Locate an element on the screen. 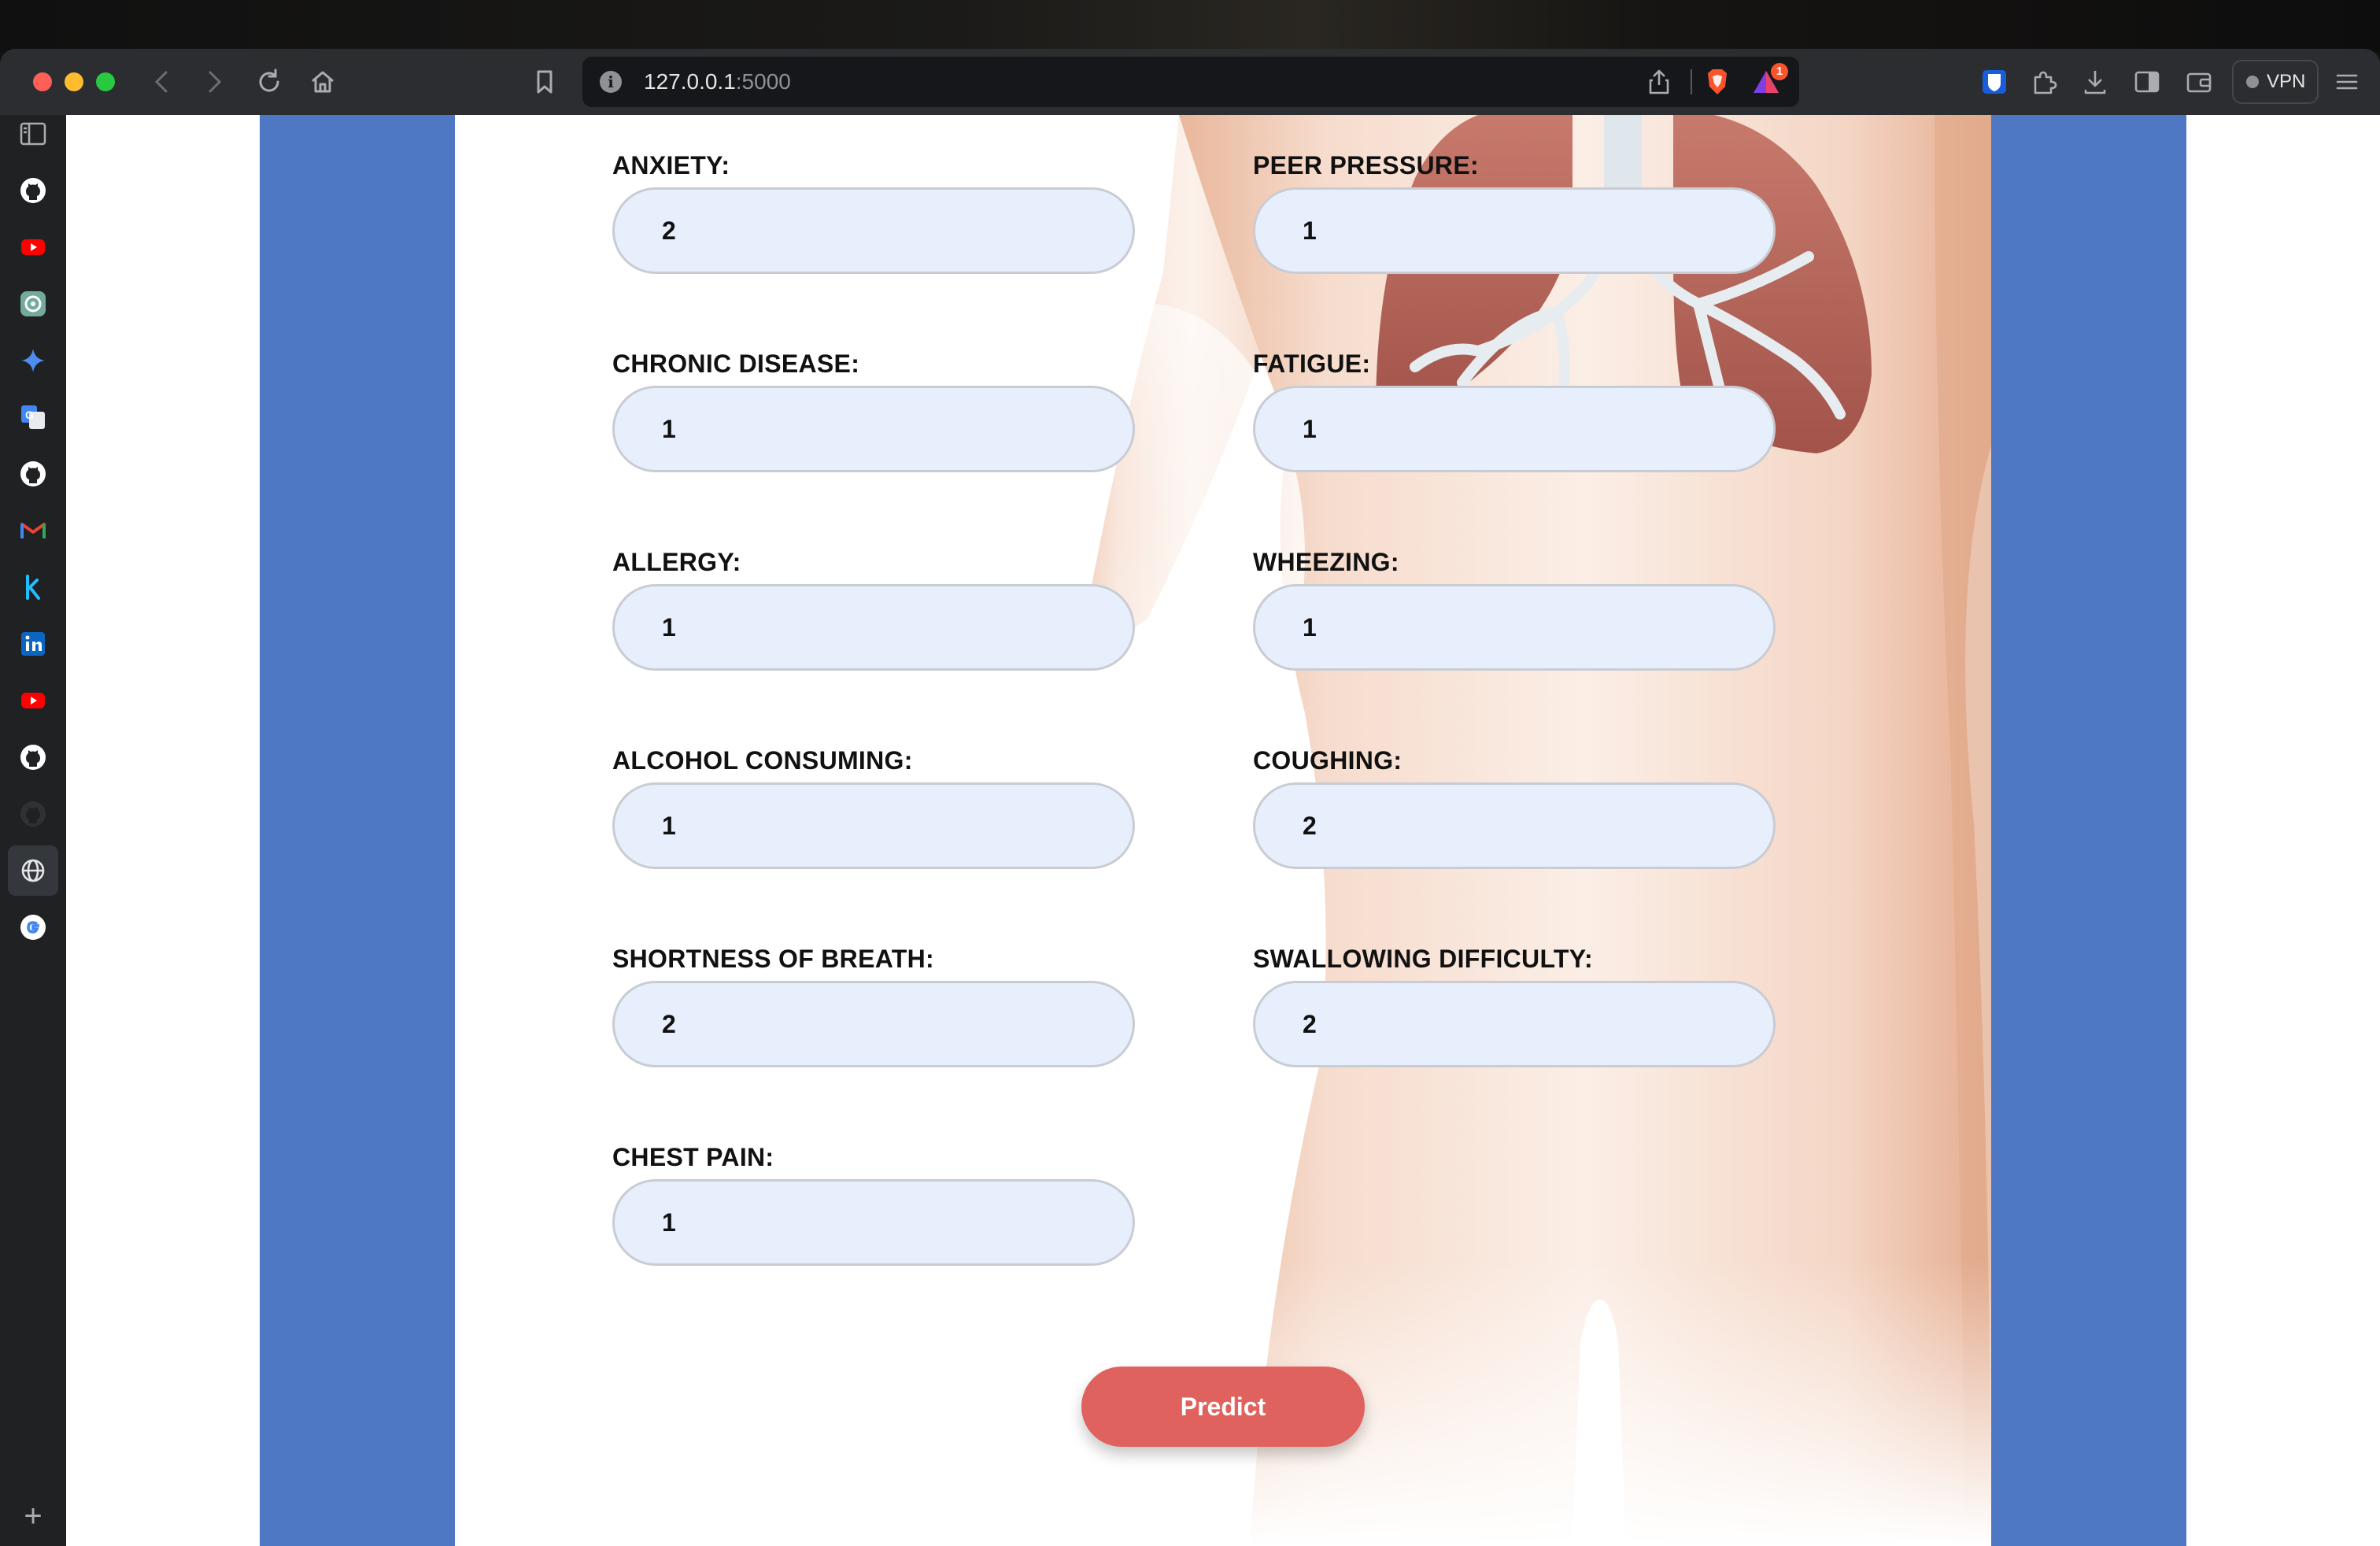 The height and width of the screenshot is (1546, 2380). gmail-icon is located at coordinates (33, 530).